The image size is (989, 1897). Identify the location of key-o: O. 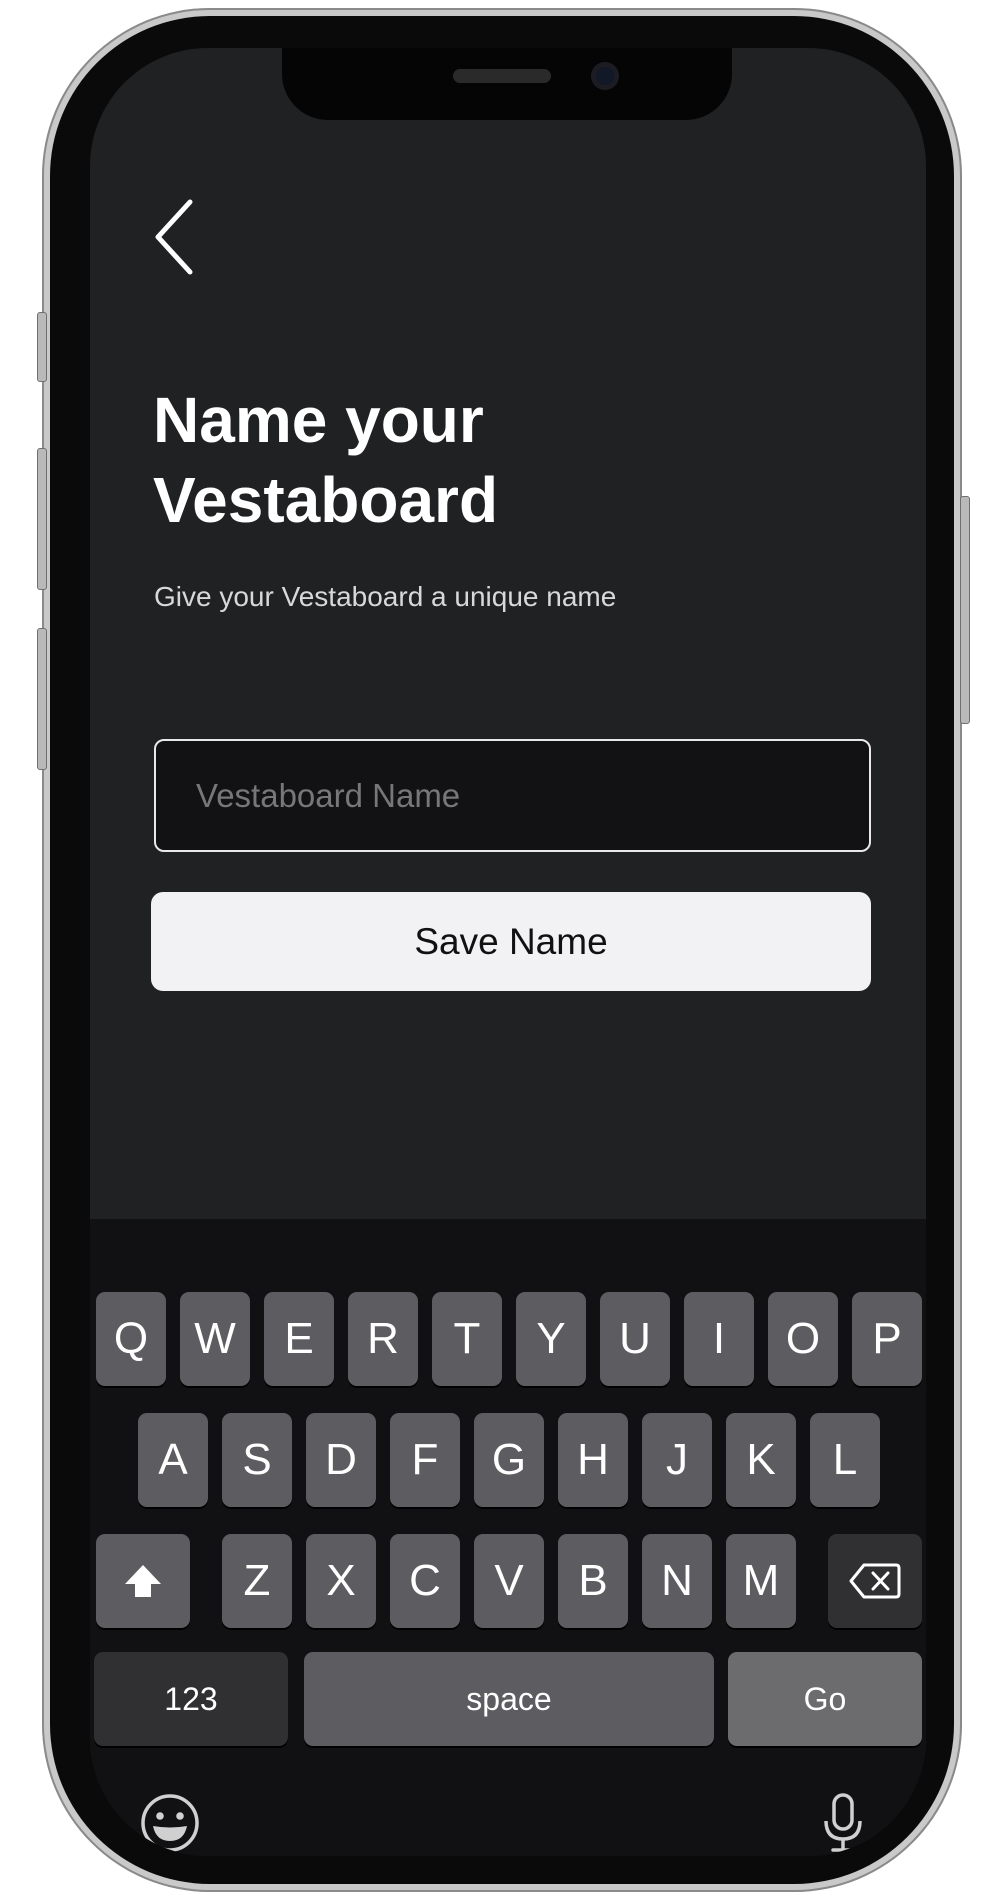
(803, 1339).